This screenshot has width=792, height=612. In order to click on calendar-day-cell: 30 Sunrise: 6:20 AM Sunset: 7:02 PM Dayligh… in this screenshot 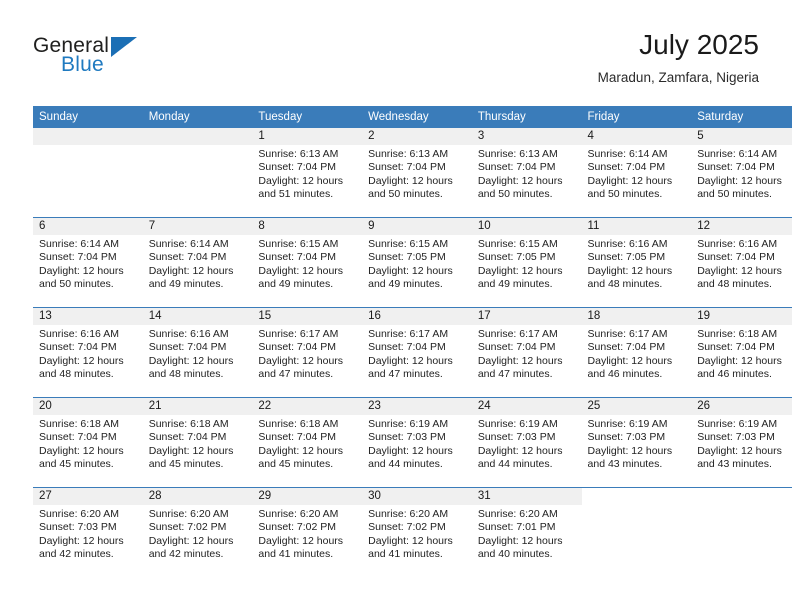, I will do `click(417, 532)`.